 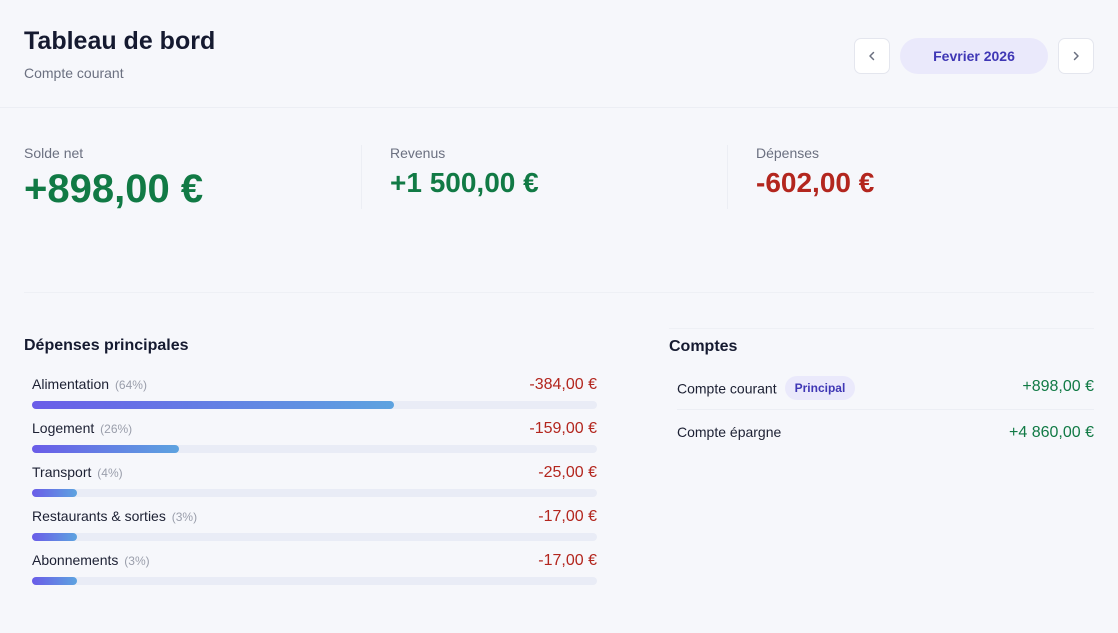 I want to click on page-title: Tableau de bord, so click(x=120, y=41).